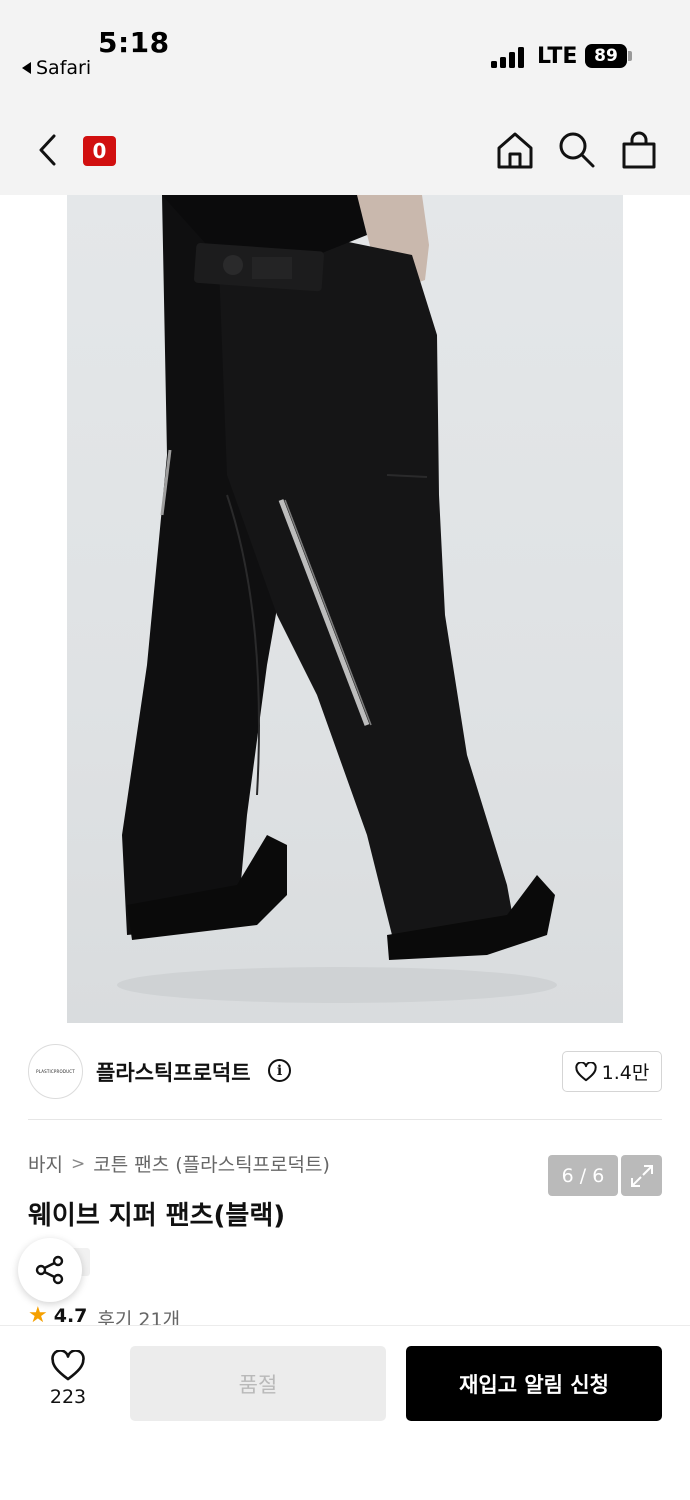  What do you see at coordinates (157, 1216) in the screenshot?
I see `product-title: 웨이브 지퍼 팬츠(블랙)` at bounding box center [157, 1216].